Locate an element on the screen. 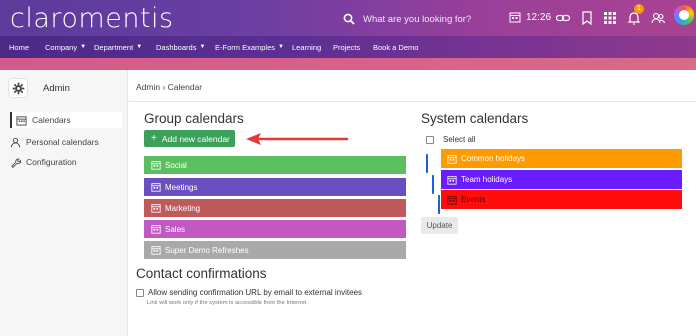 The height and width of the screenshot is (336, 696). nav-item-home: Home is located at coordinates (19, 47).